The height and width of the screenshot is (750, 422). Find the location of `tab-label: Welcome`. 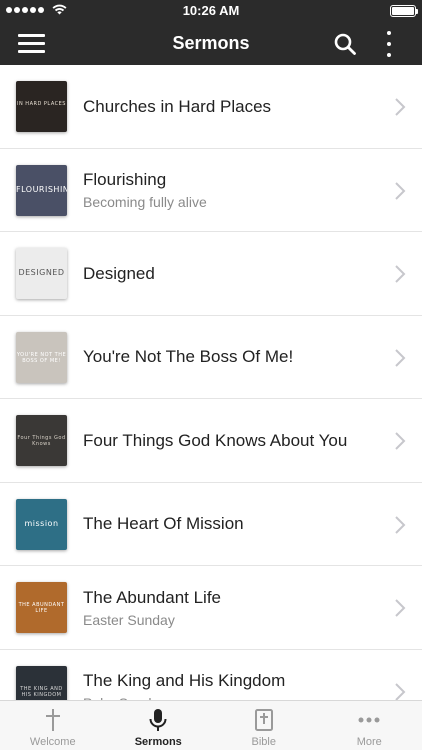

tab-label: Welcome is located at coordinates (52, 742).